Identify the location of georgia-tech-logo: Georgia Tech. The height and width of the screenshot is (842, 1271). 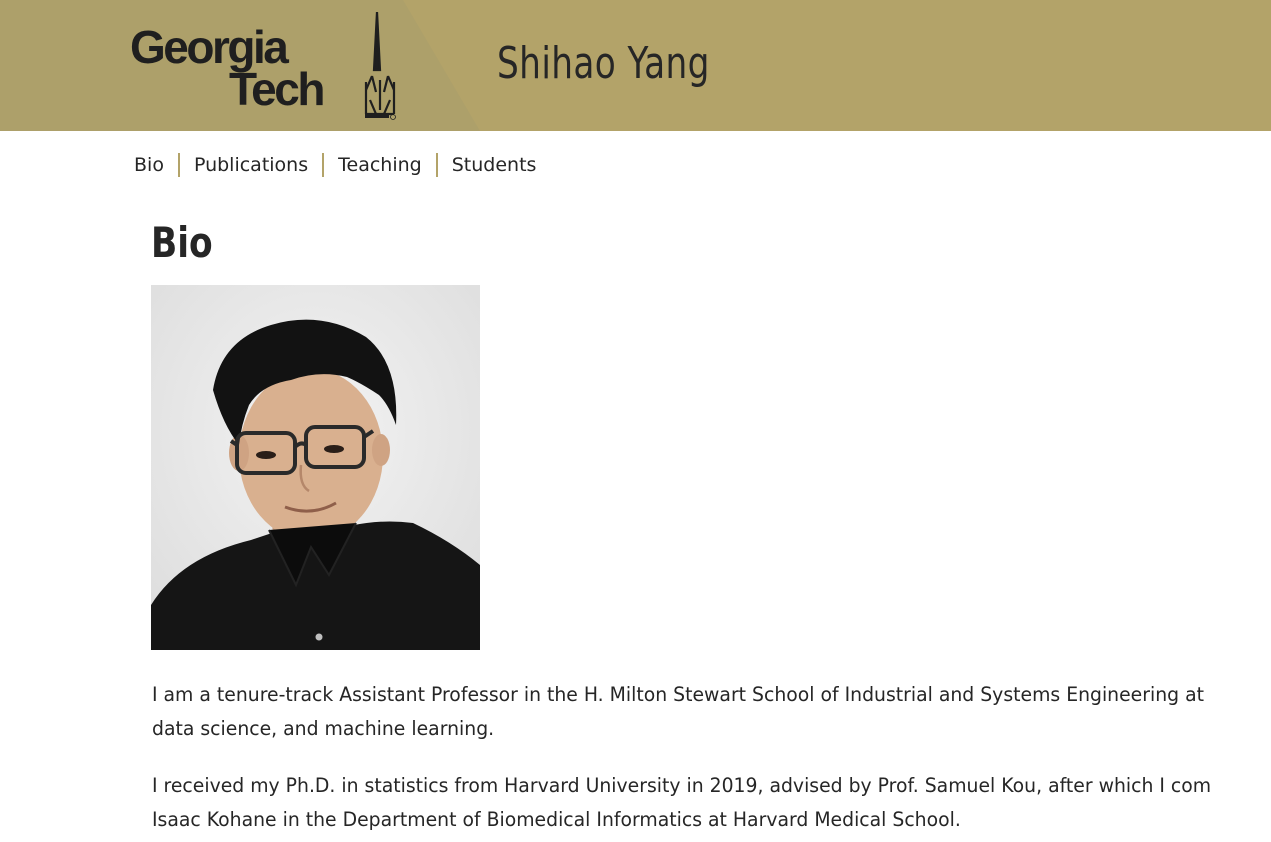
(265, 67).